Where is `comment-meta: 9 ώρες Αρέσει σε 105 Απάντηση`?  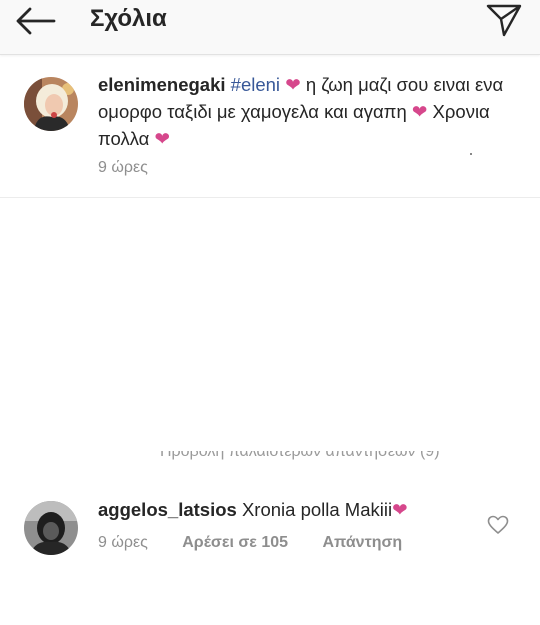 comment-meta: 9 ώρες Αρέσει σε 105 Απάντηση is located at coordinates (250, 543).